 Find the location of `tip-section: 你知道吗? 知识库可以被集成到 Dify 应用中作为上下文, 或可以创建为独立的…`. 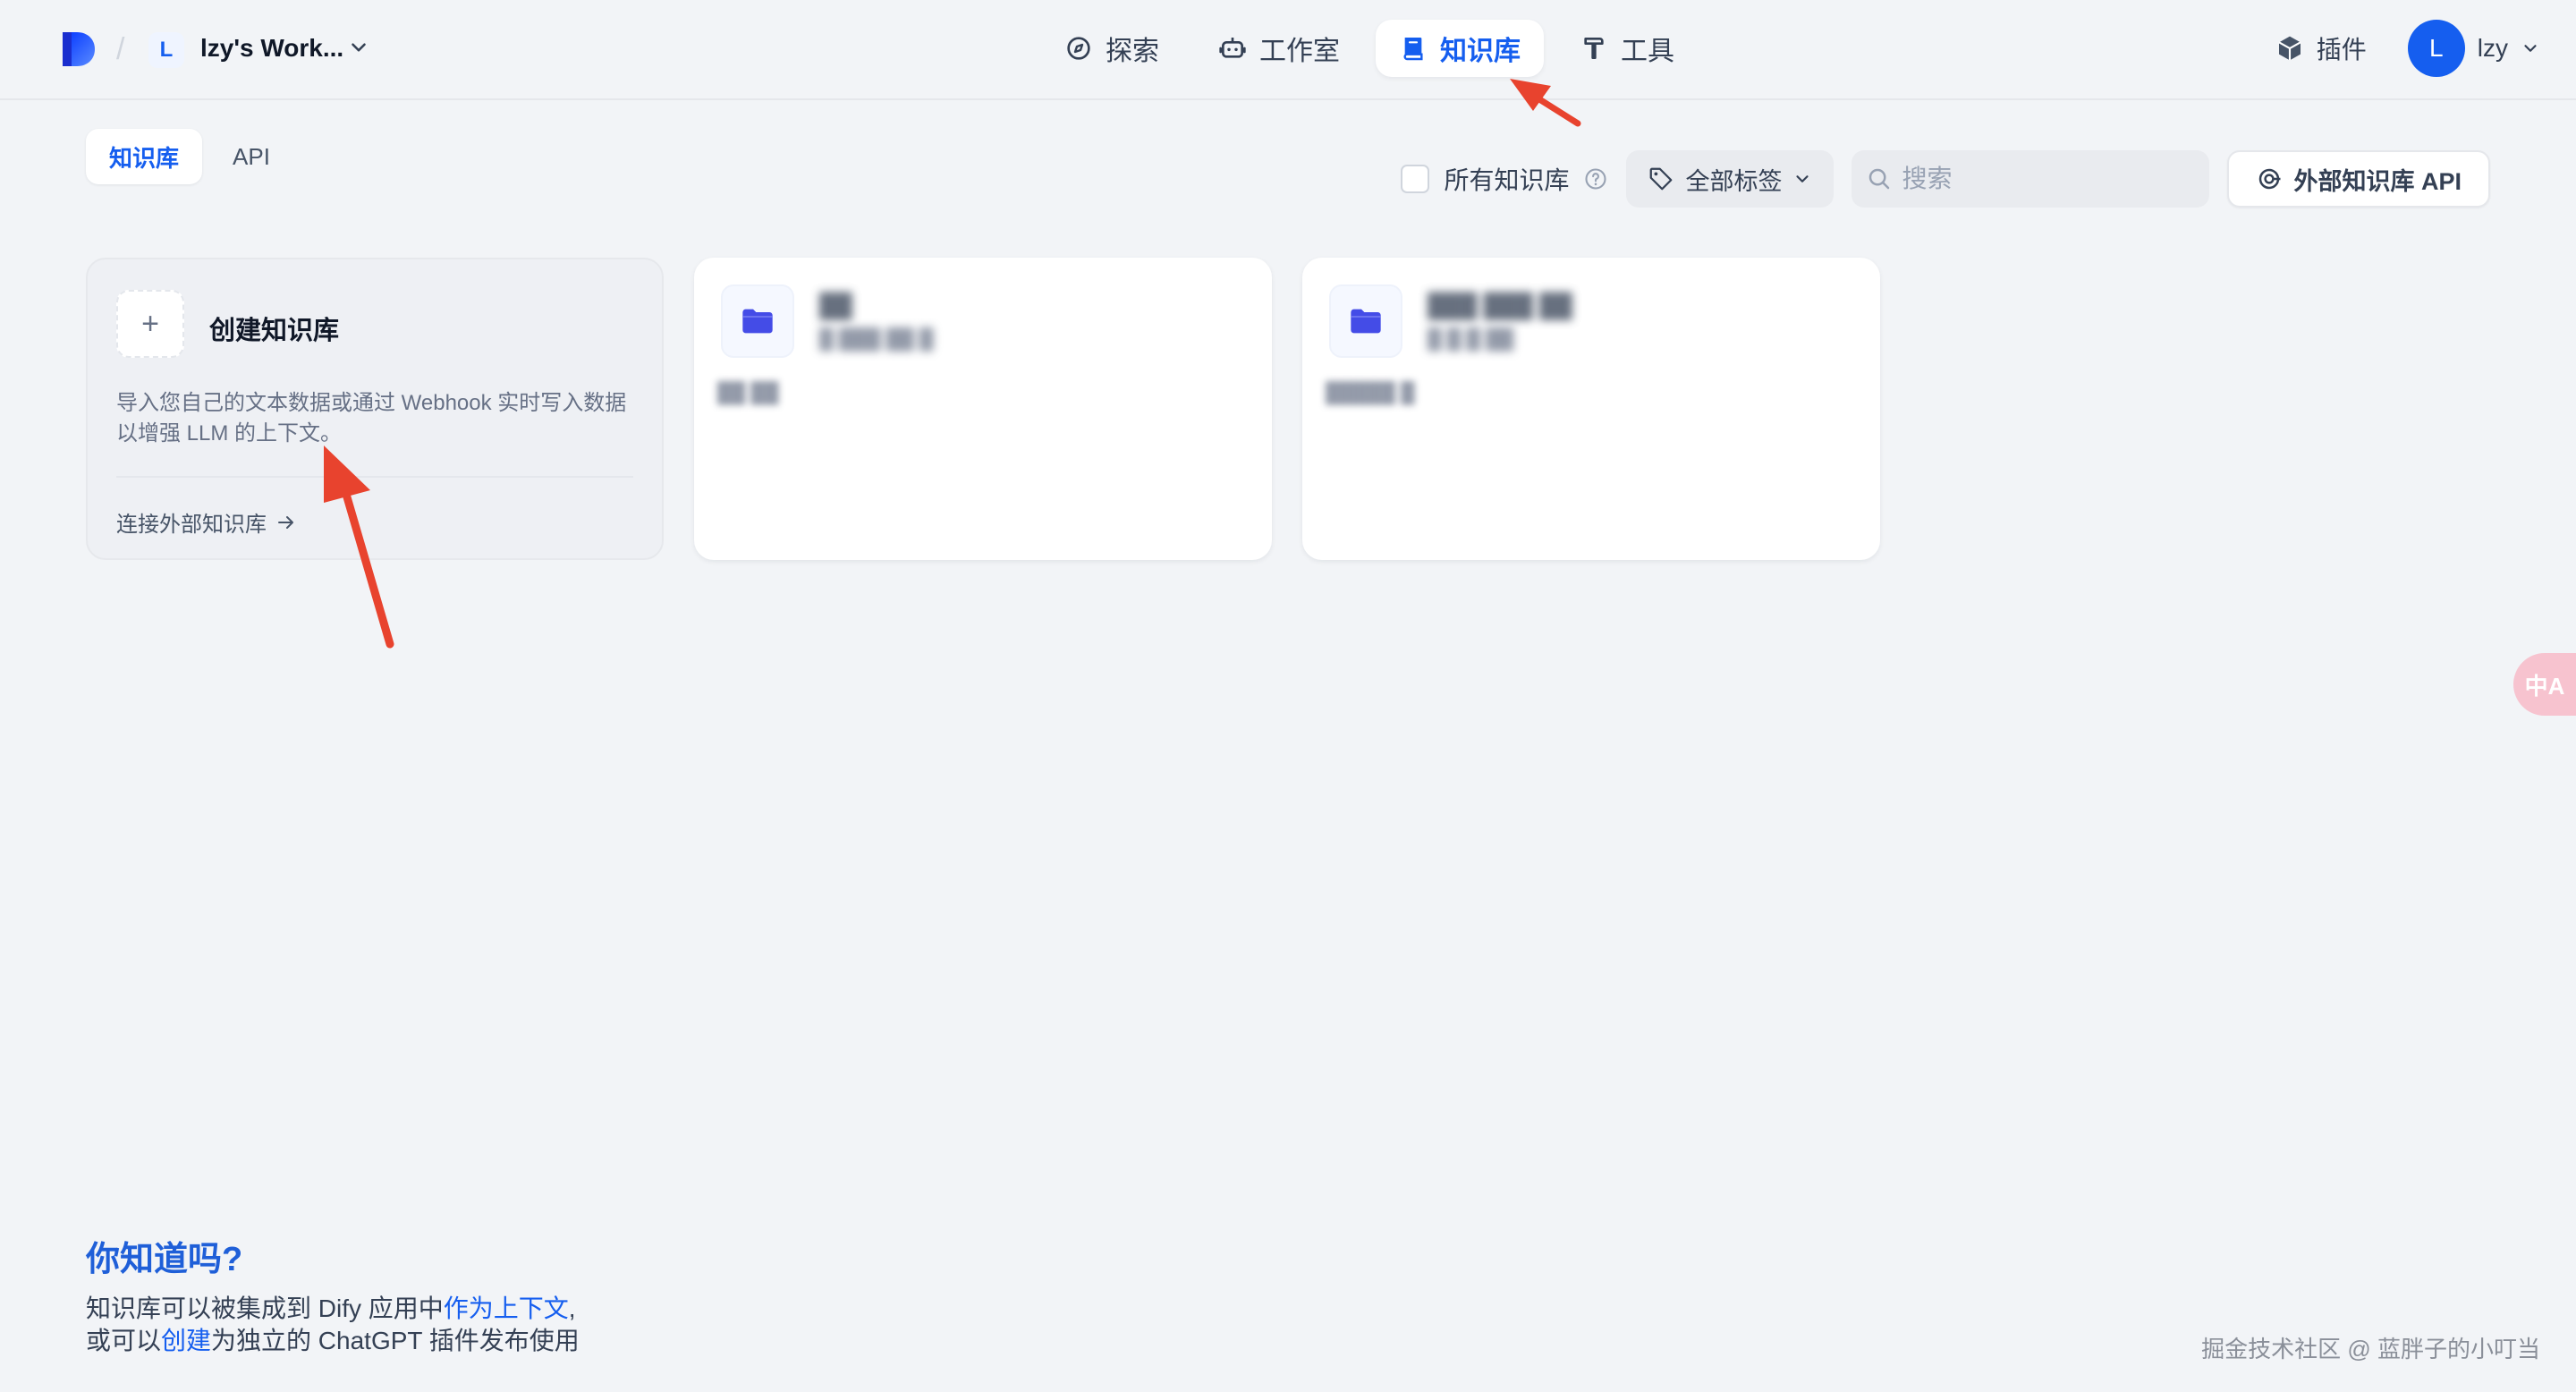

tip-section: 你知道吗? 知识库可以被集成到 Dify 应用中作为上下文, 或可以创建为独立的… is located at coordinates (333, 1294).